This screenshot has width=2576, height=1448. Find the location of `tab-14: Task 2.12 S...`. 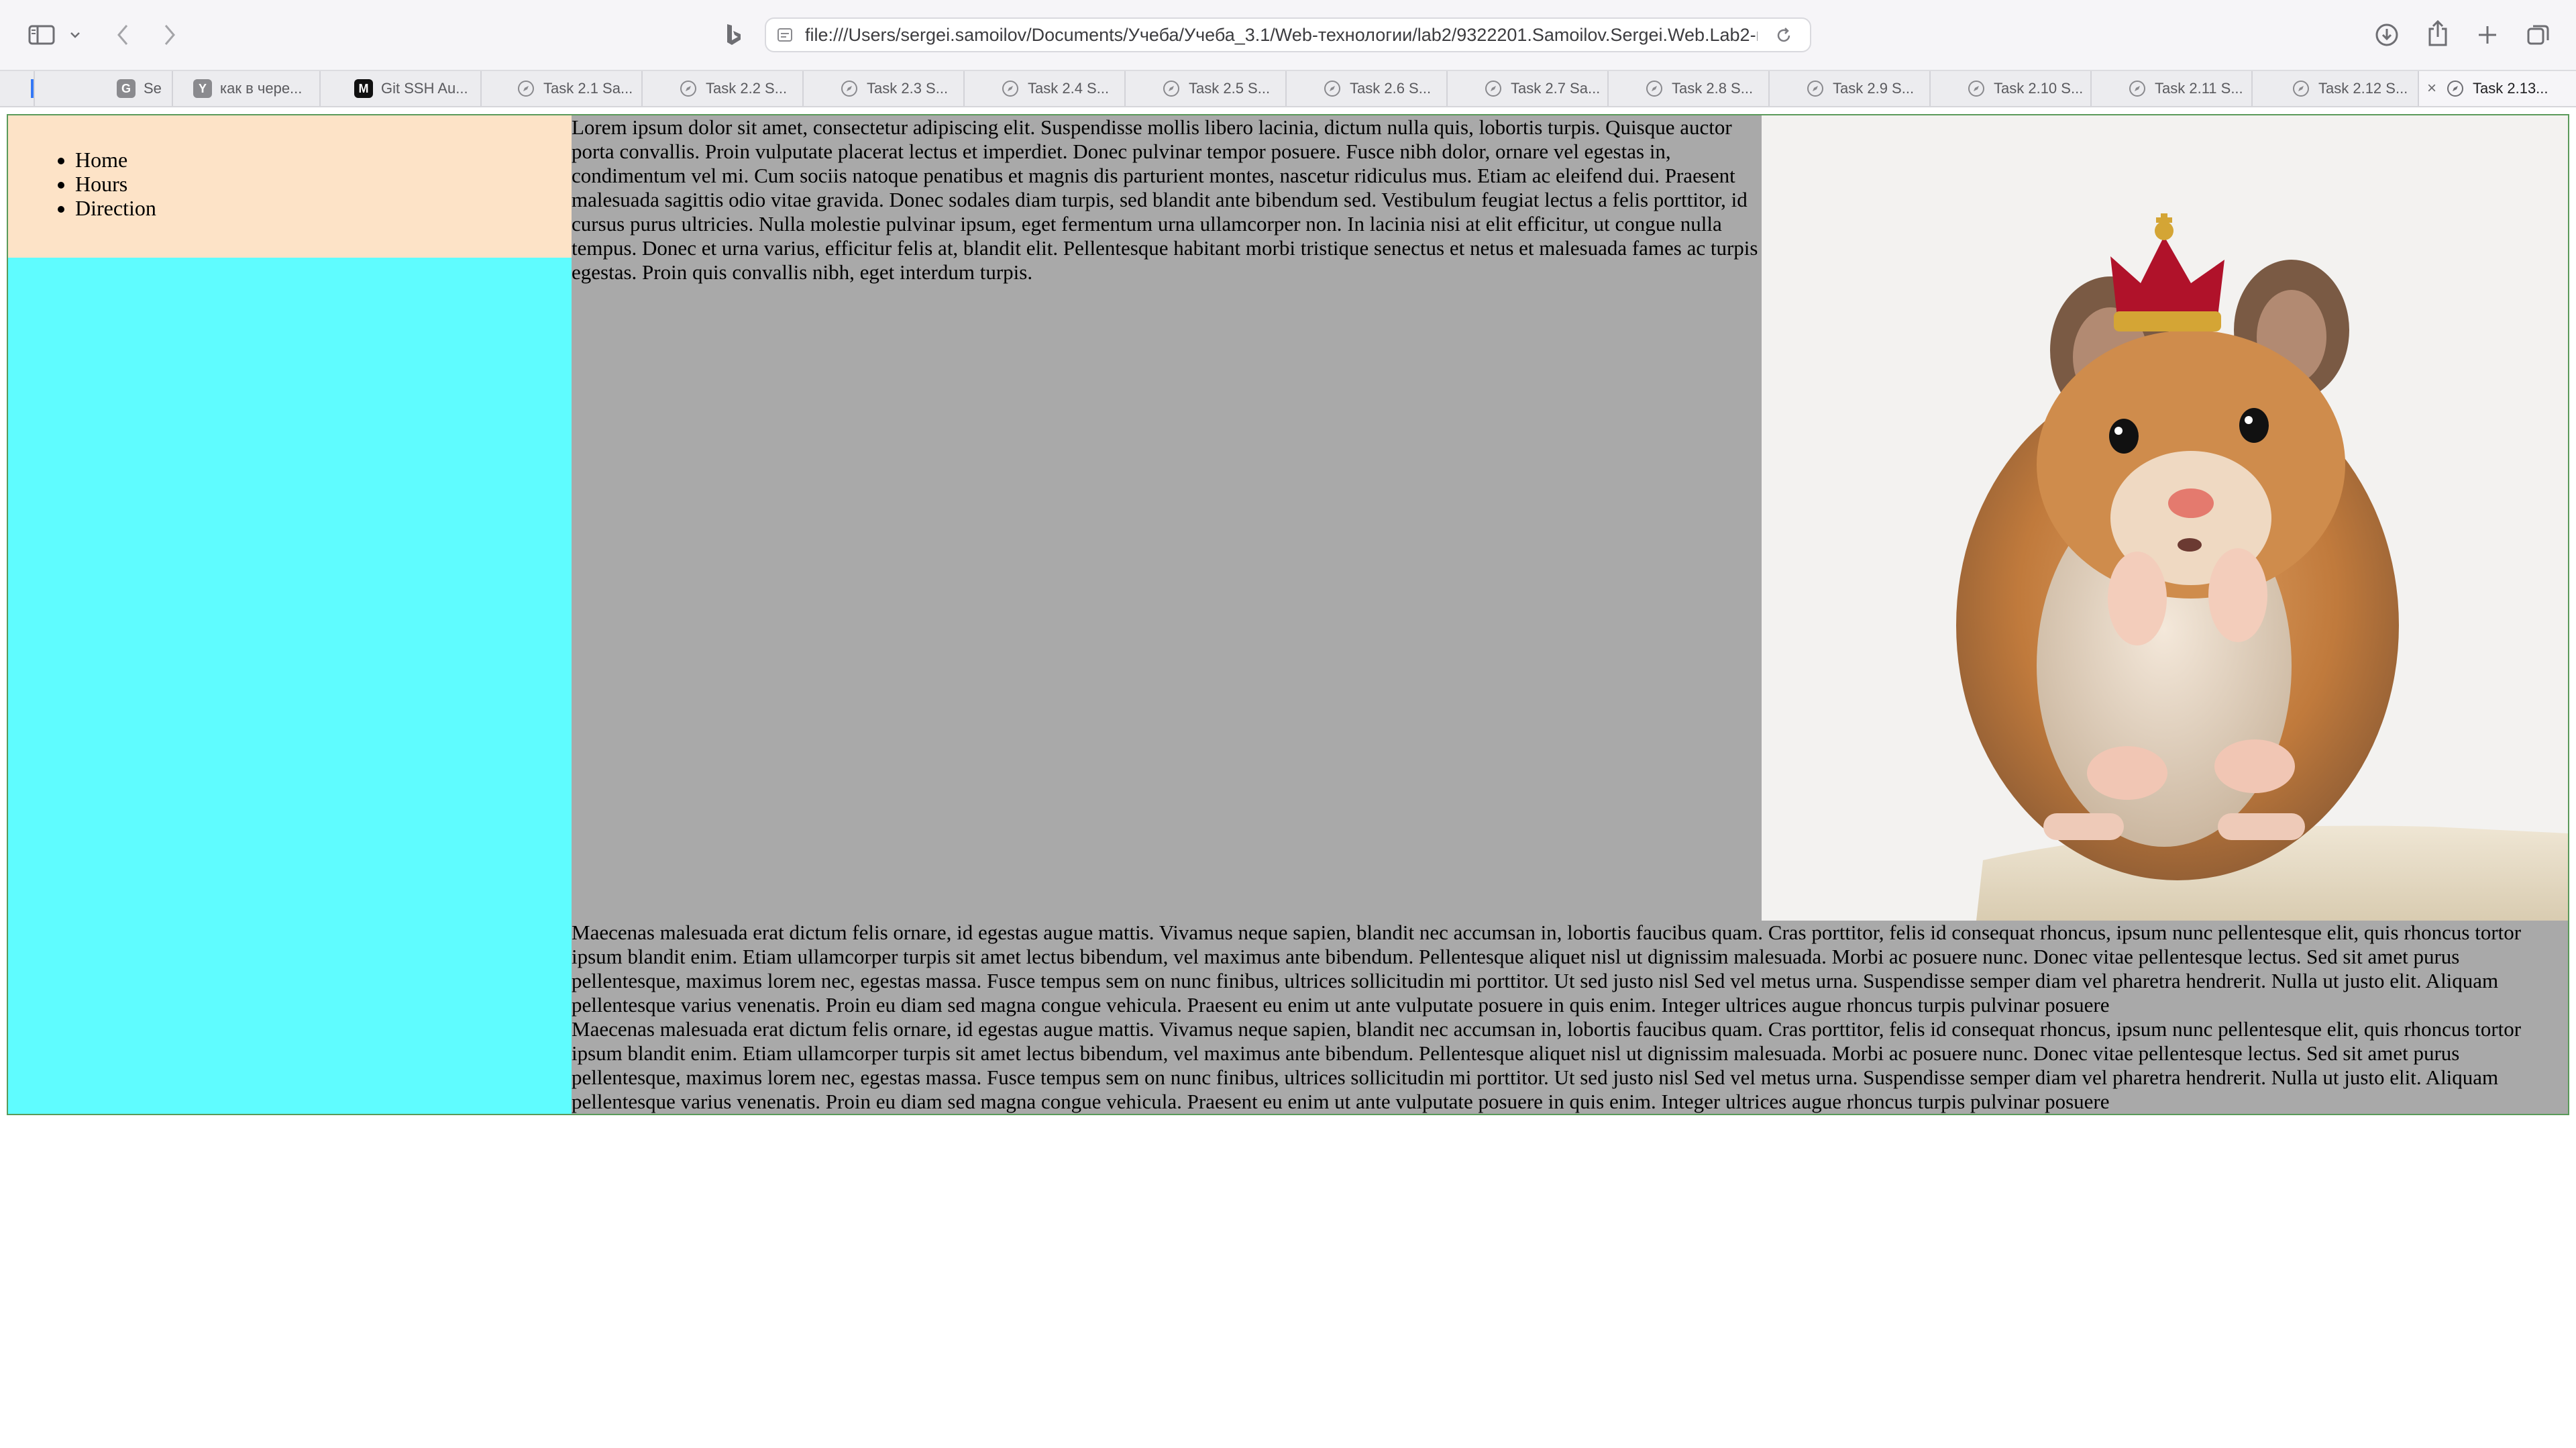

tab-14: Task 2.12 S... is located at coordinates (2336, 88).